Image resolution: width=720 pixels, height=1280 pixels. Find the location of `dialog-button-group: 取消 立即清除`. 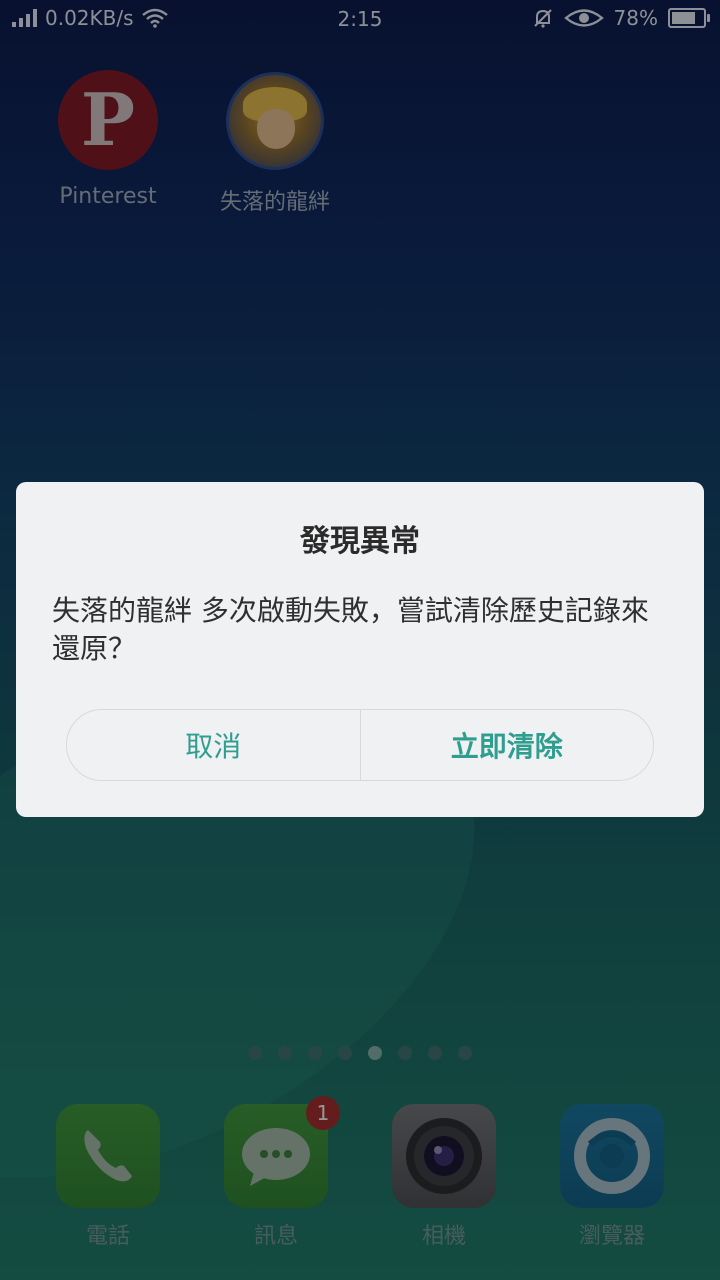

dialog-button-group: 取消 立即清除 is located at coordinates (360, 745).